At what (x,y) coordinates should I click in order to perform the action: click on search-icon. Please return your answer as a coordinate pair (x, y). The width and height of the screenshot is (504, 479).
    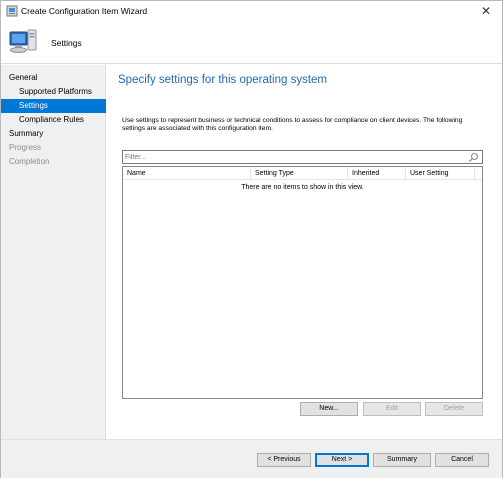
    Looking at the image, I should click on (473, 157).